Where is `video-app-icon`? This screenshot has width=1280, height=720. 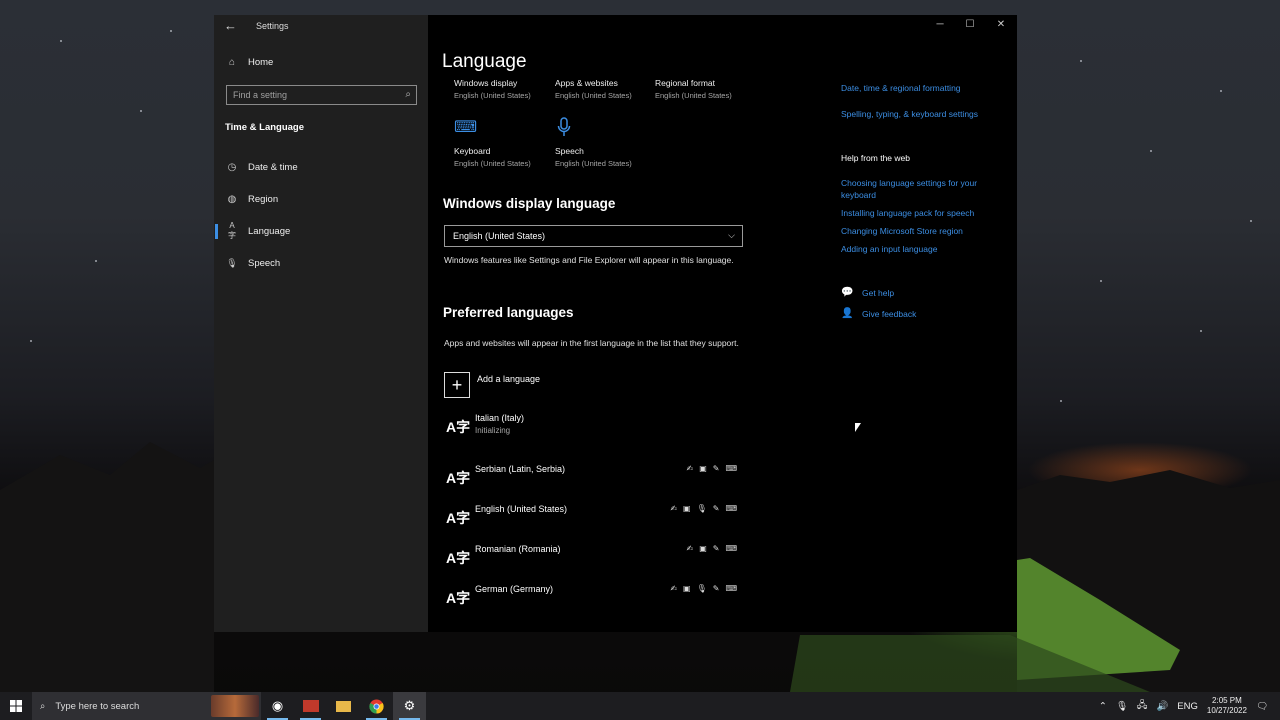 video-app-icon is located at coordinates (310, 706).